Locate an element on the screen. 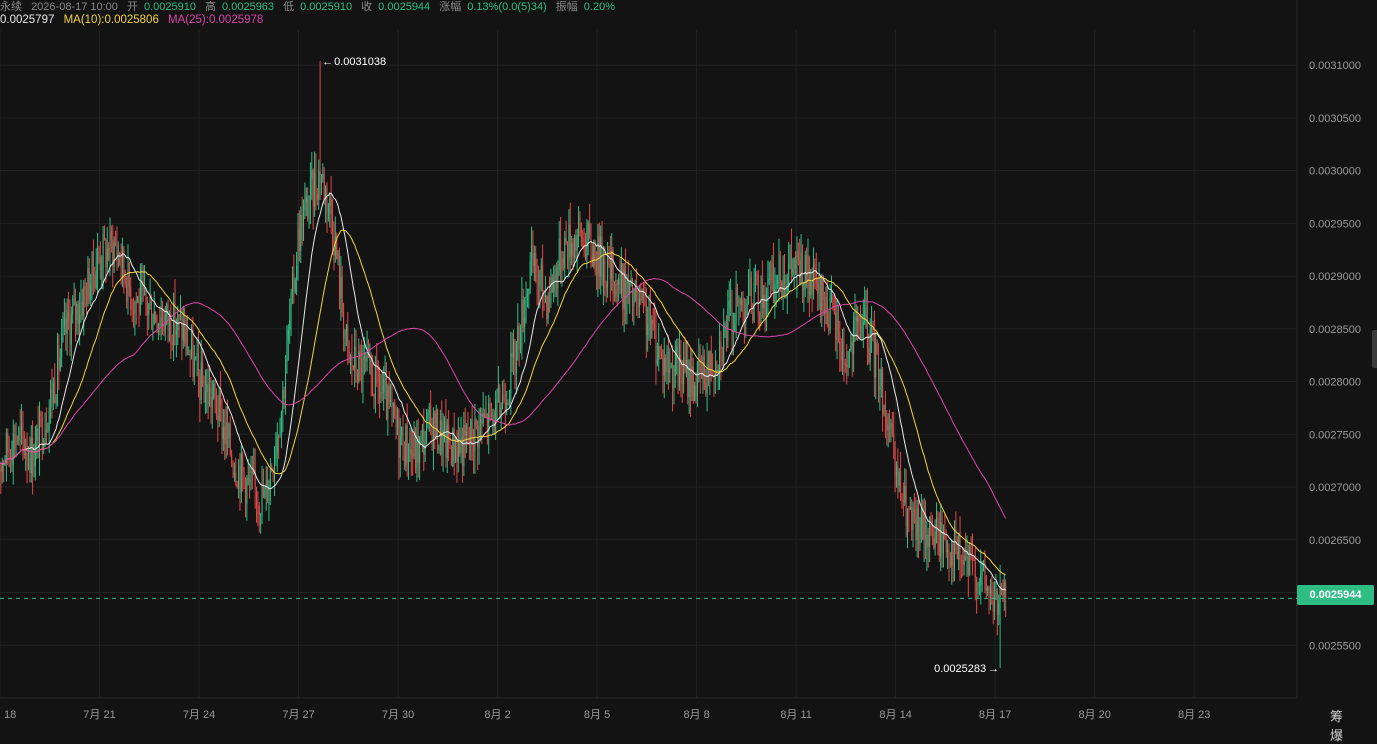  x-tick-label: 7月 18 is located at coordinates (8, 715).